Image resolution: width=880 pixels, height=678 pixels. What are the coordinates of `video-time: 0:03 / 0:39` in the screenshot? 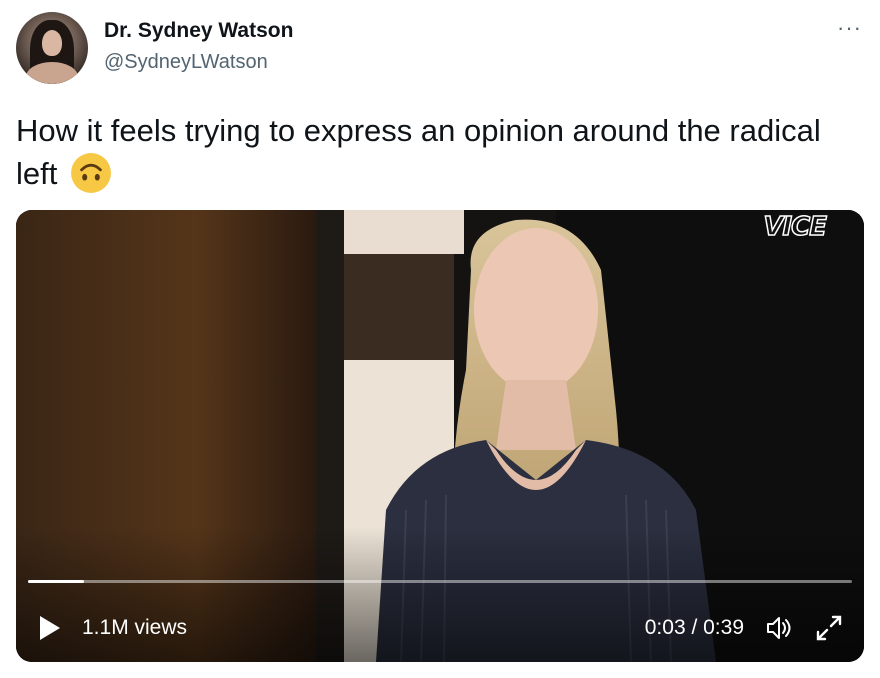 It's located at (694, 627).